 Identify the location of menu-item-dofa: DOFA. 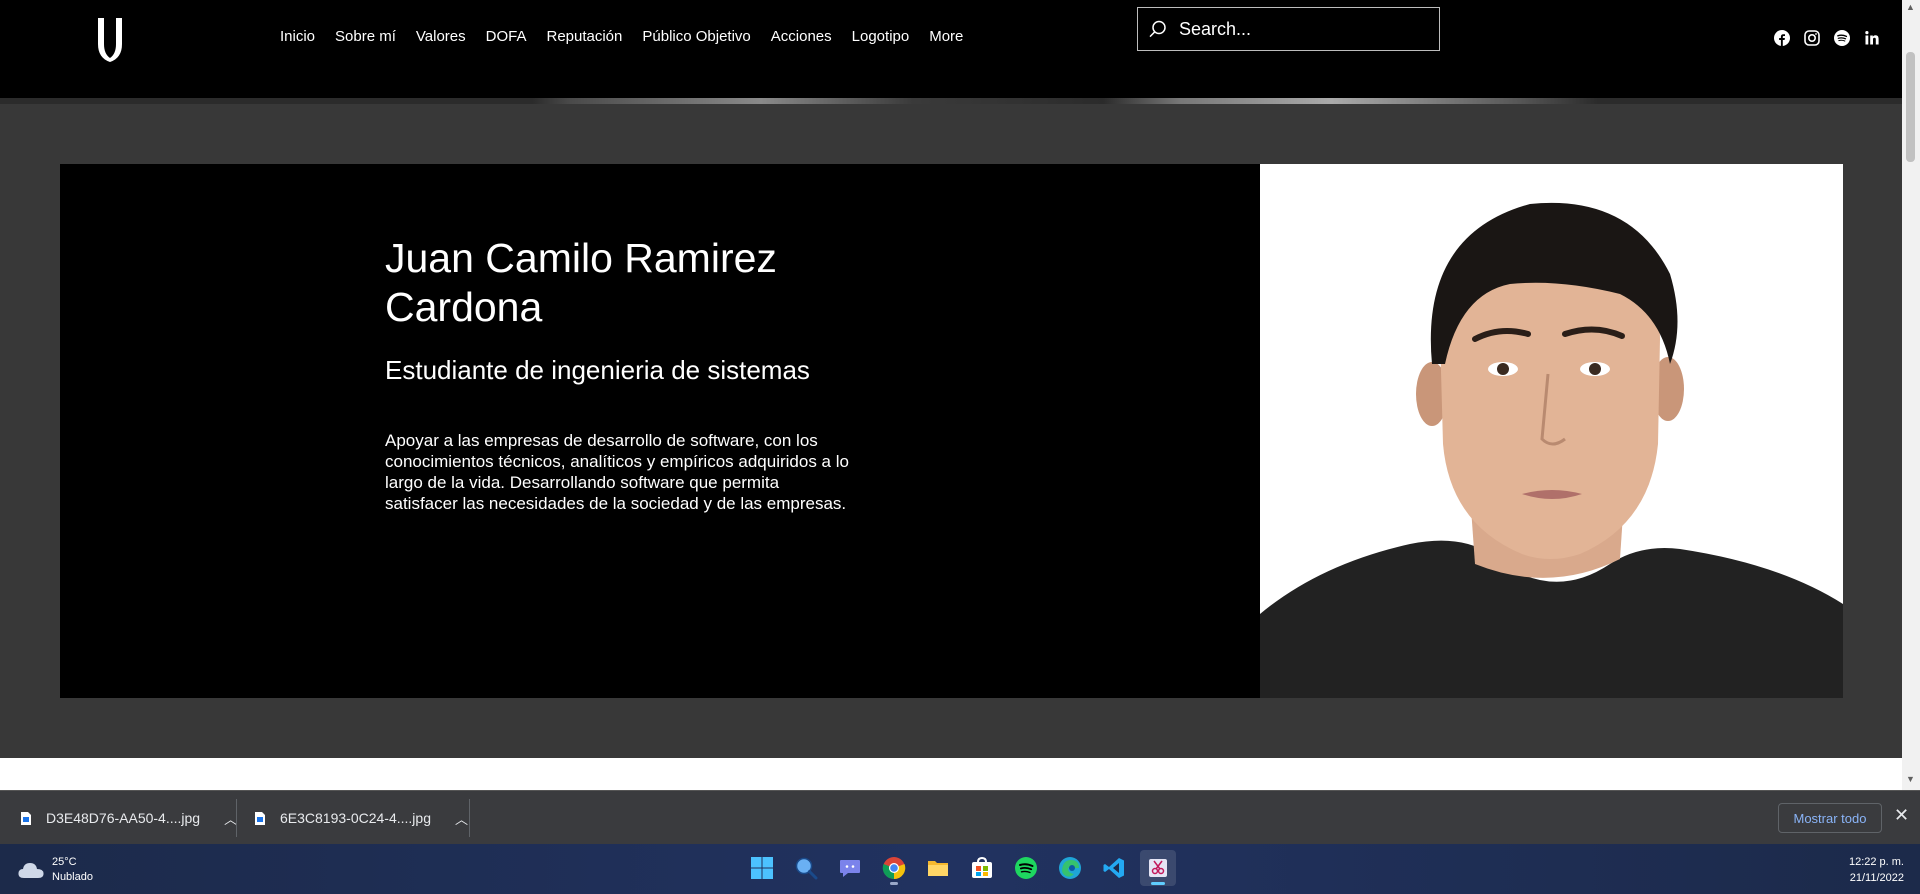
(506, 36).